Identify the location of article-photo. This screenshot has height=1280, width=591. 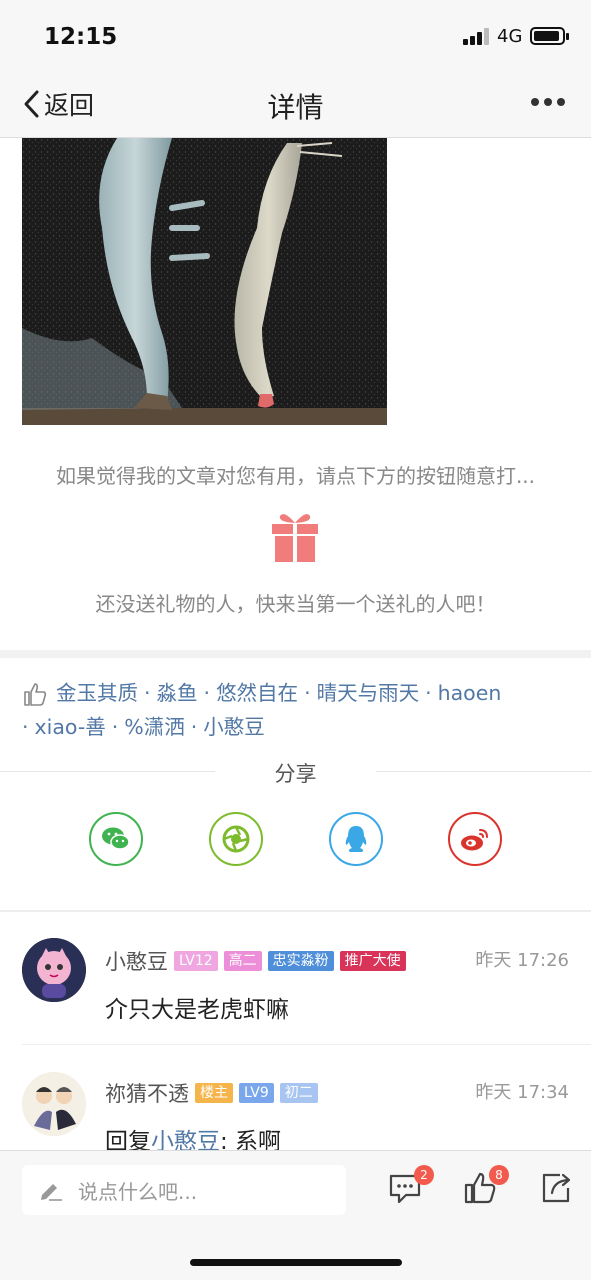
(204, 281).